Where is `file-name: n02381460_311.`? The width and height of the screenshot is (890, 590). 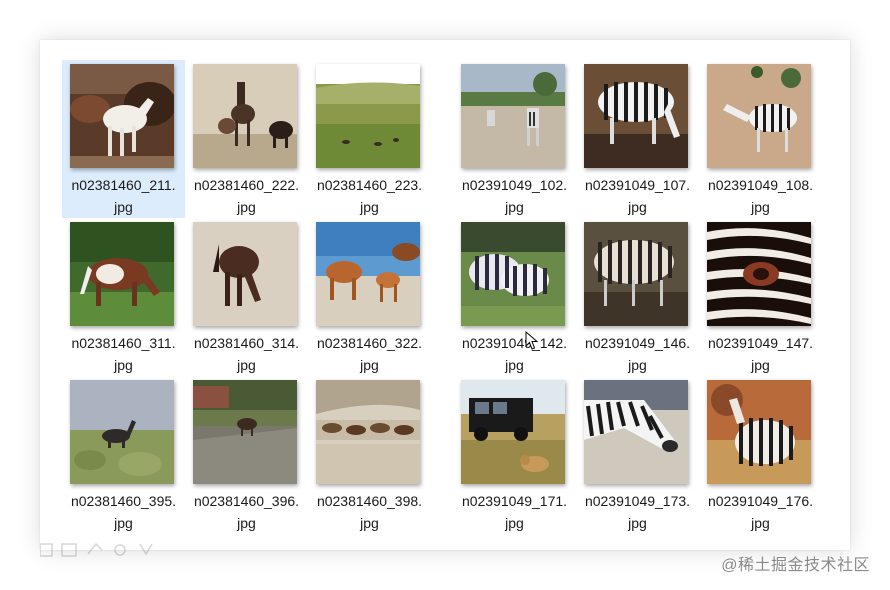 file-name: n02381460_311. is located at coordinates (123, 343).